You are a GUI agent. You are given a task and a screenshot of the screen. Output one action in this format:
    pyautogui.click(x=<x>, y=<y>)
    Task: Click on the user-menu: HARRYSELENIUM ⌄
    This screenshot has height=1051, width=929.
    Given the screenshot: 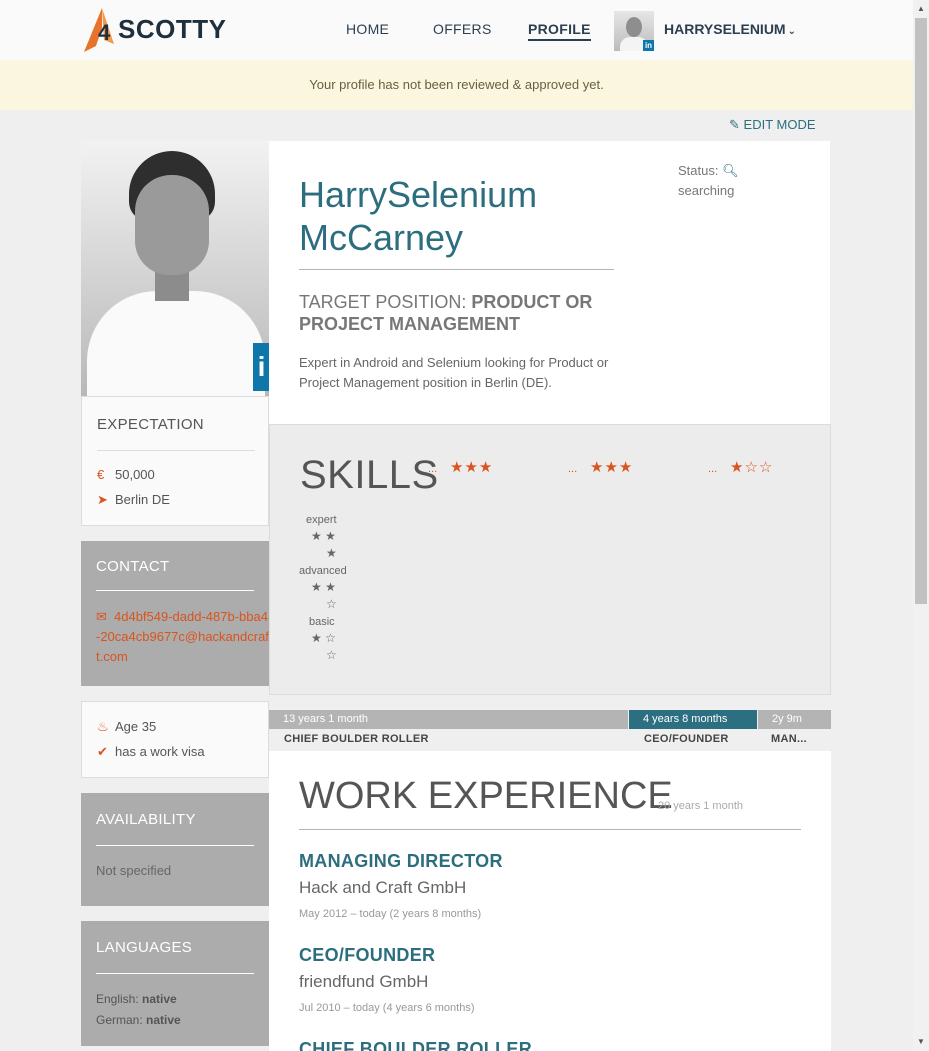 What is the action you would take?
    pyautogui.click(x=730, y=29)
    